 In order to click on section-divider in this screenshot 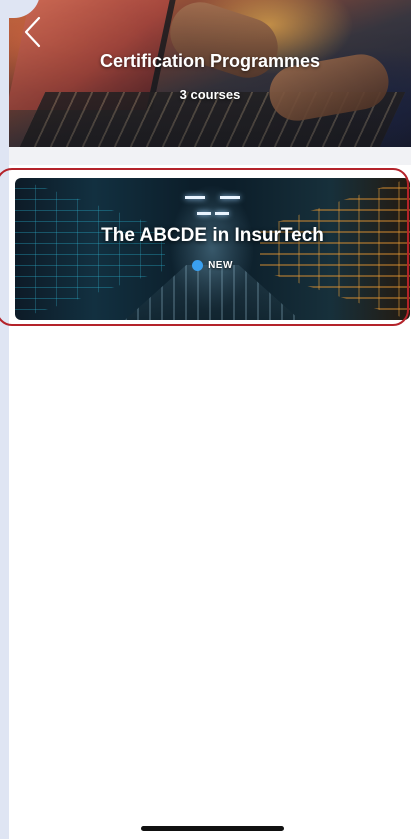, I will do `click(210, 156)`.